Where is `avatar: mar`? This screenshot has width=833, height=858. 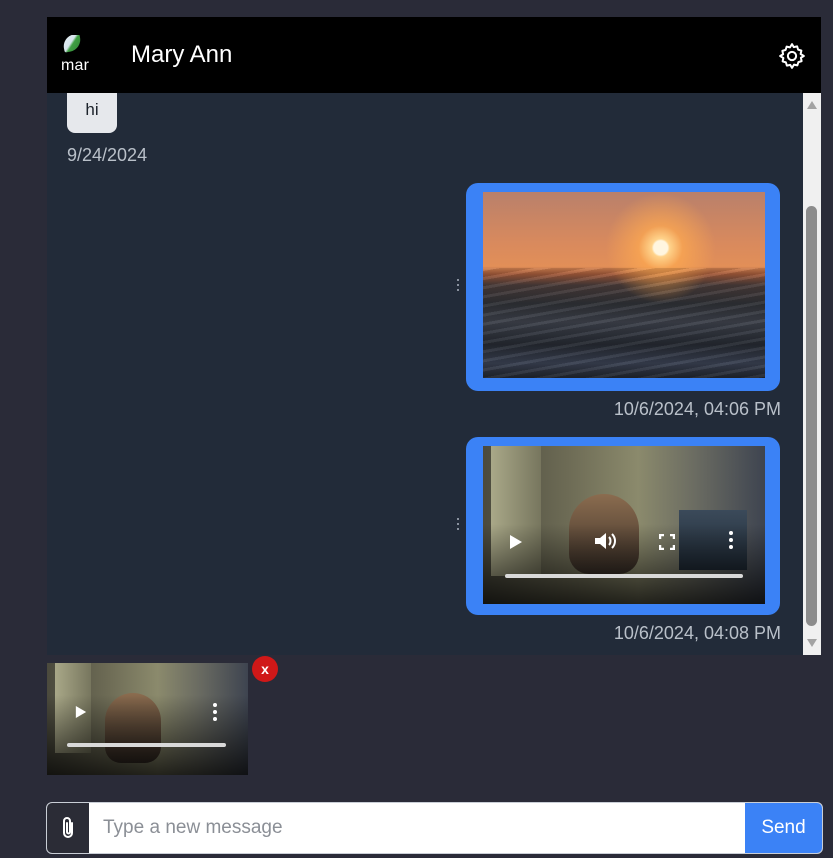 avatar: mar is located at coordinates (82, 56).